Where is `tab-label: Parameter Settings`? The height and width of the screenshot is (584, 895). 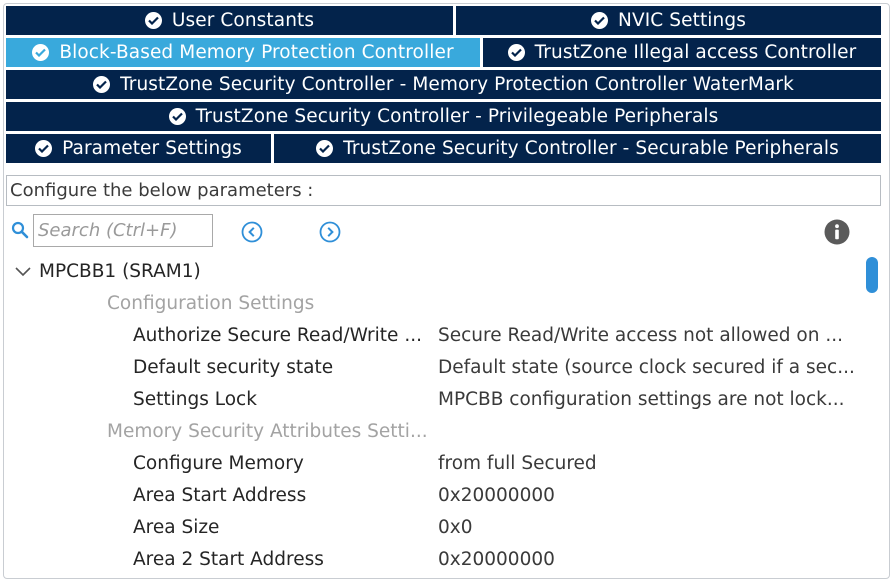
tab-label: Parameter Settings is located at coordinates (152, 148).